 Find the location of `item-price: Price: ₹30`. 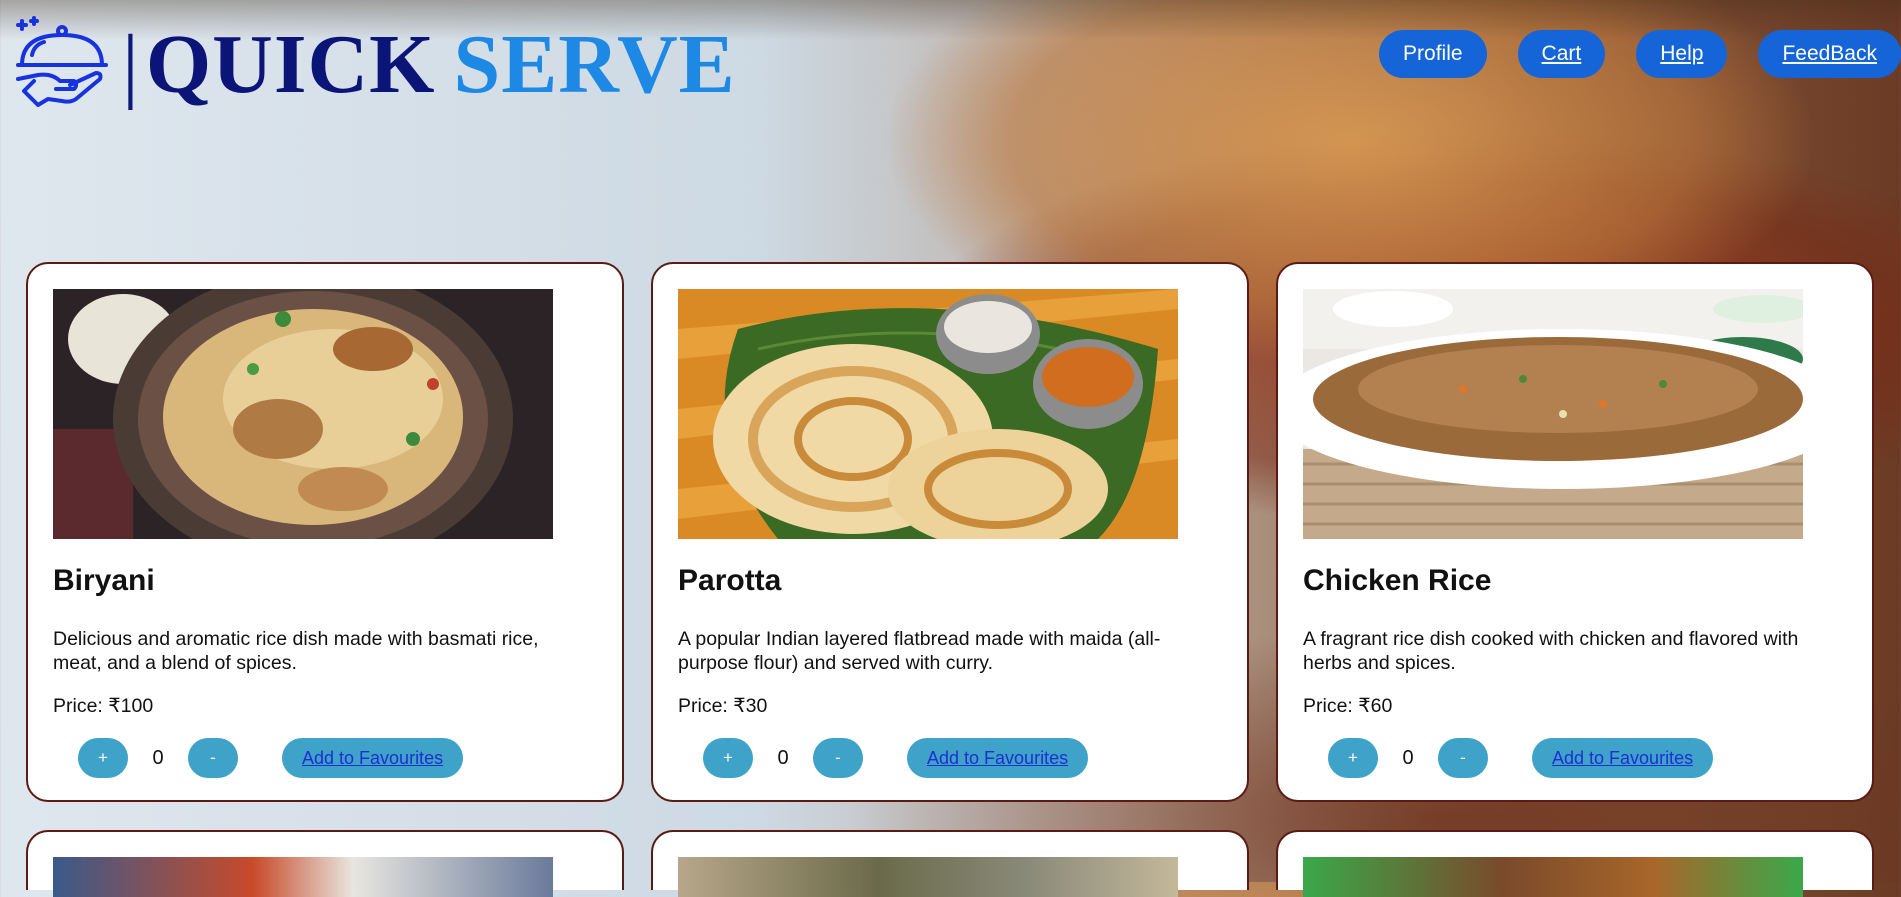

item-price: Price: ₹30 is located at coordinates (723, 706).